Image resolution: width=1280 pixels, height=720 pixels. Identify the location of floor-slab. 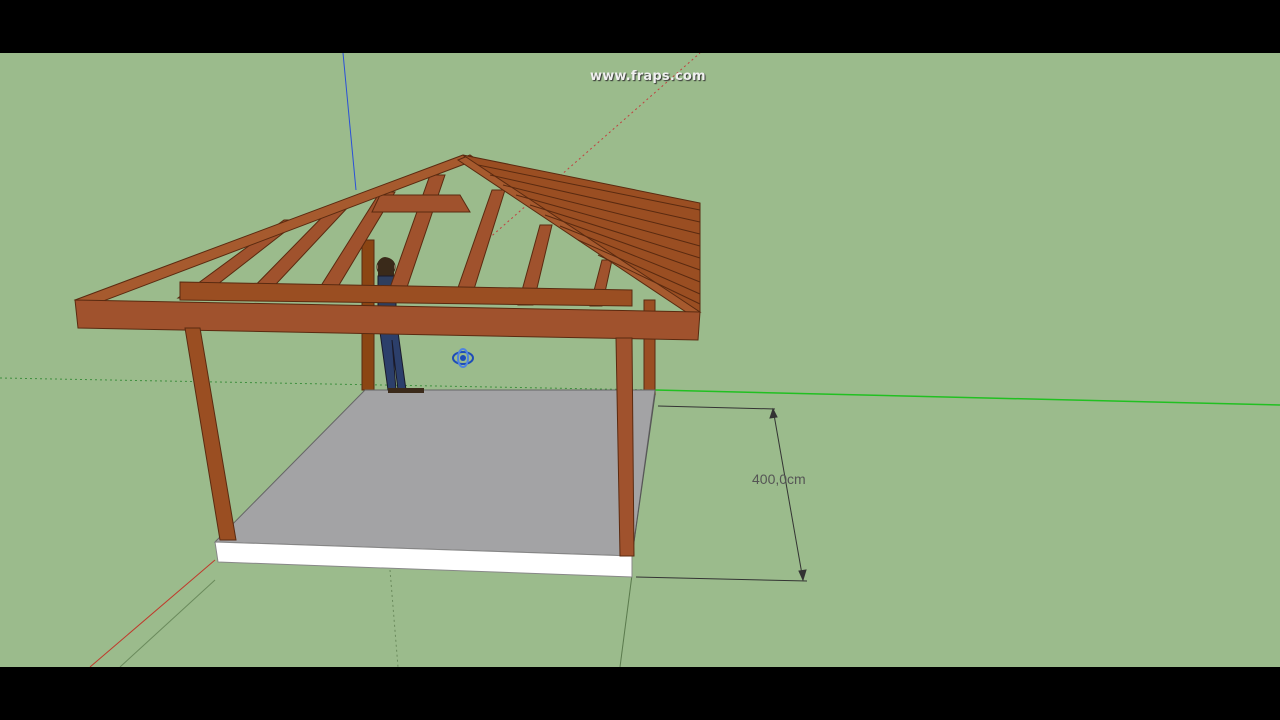
(434, 473).